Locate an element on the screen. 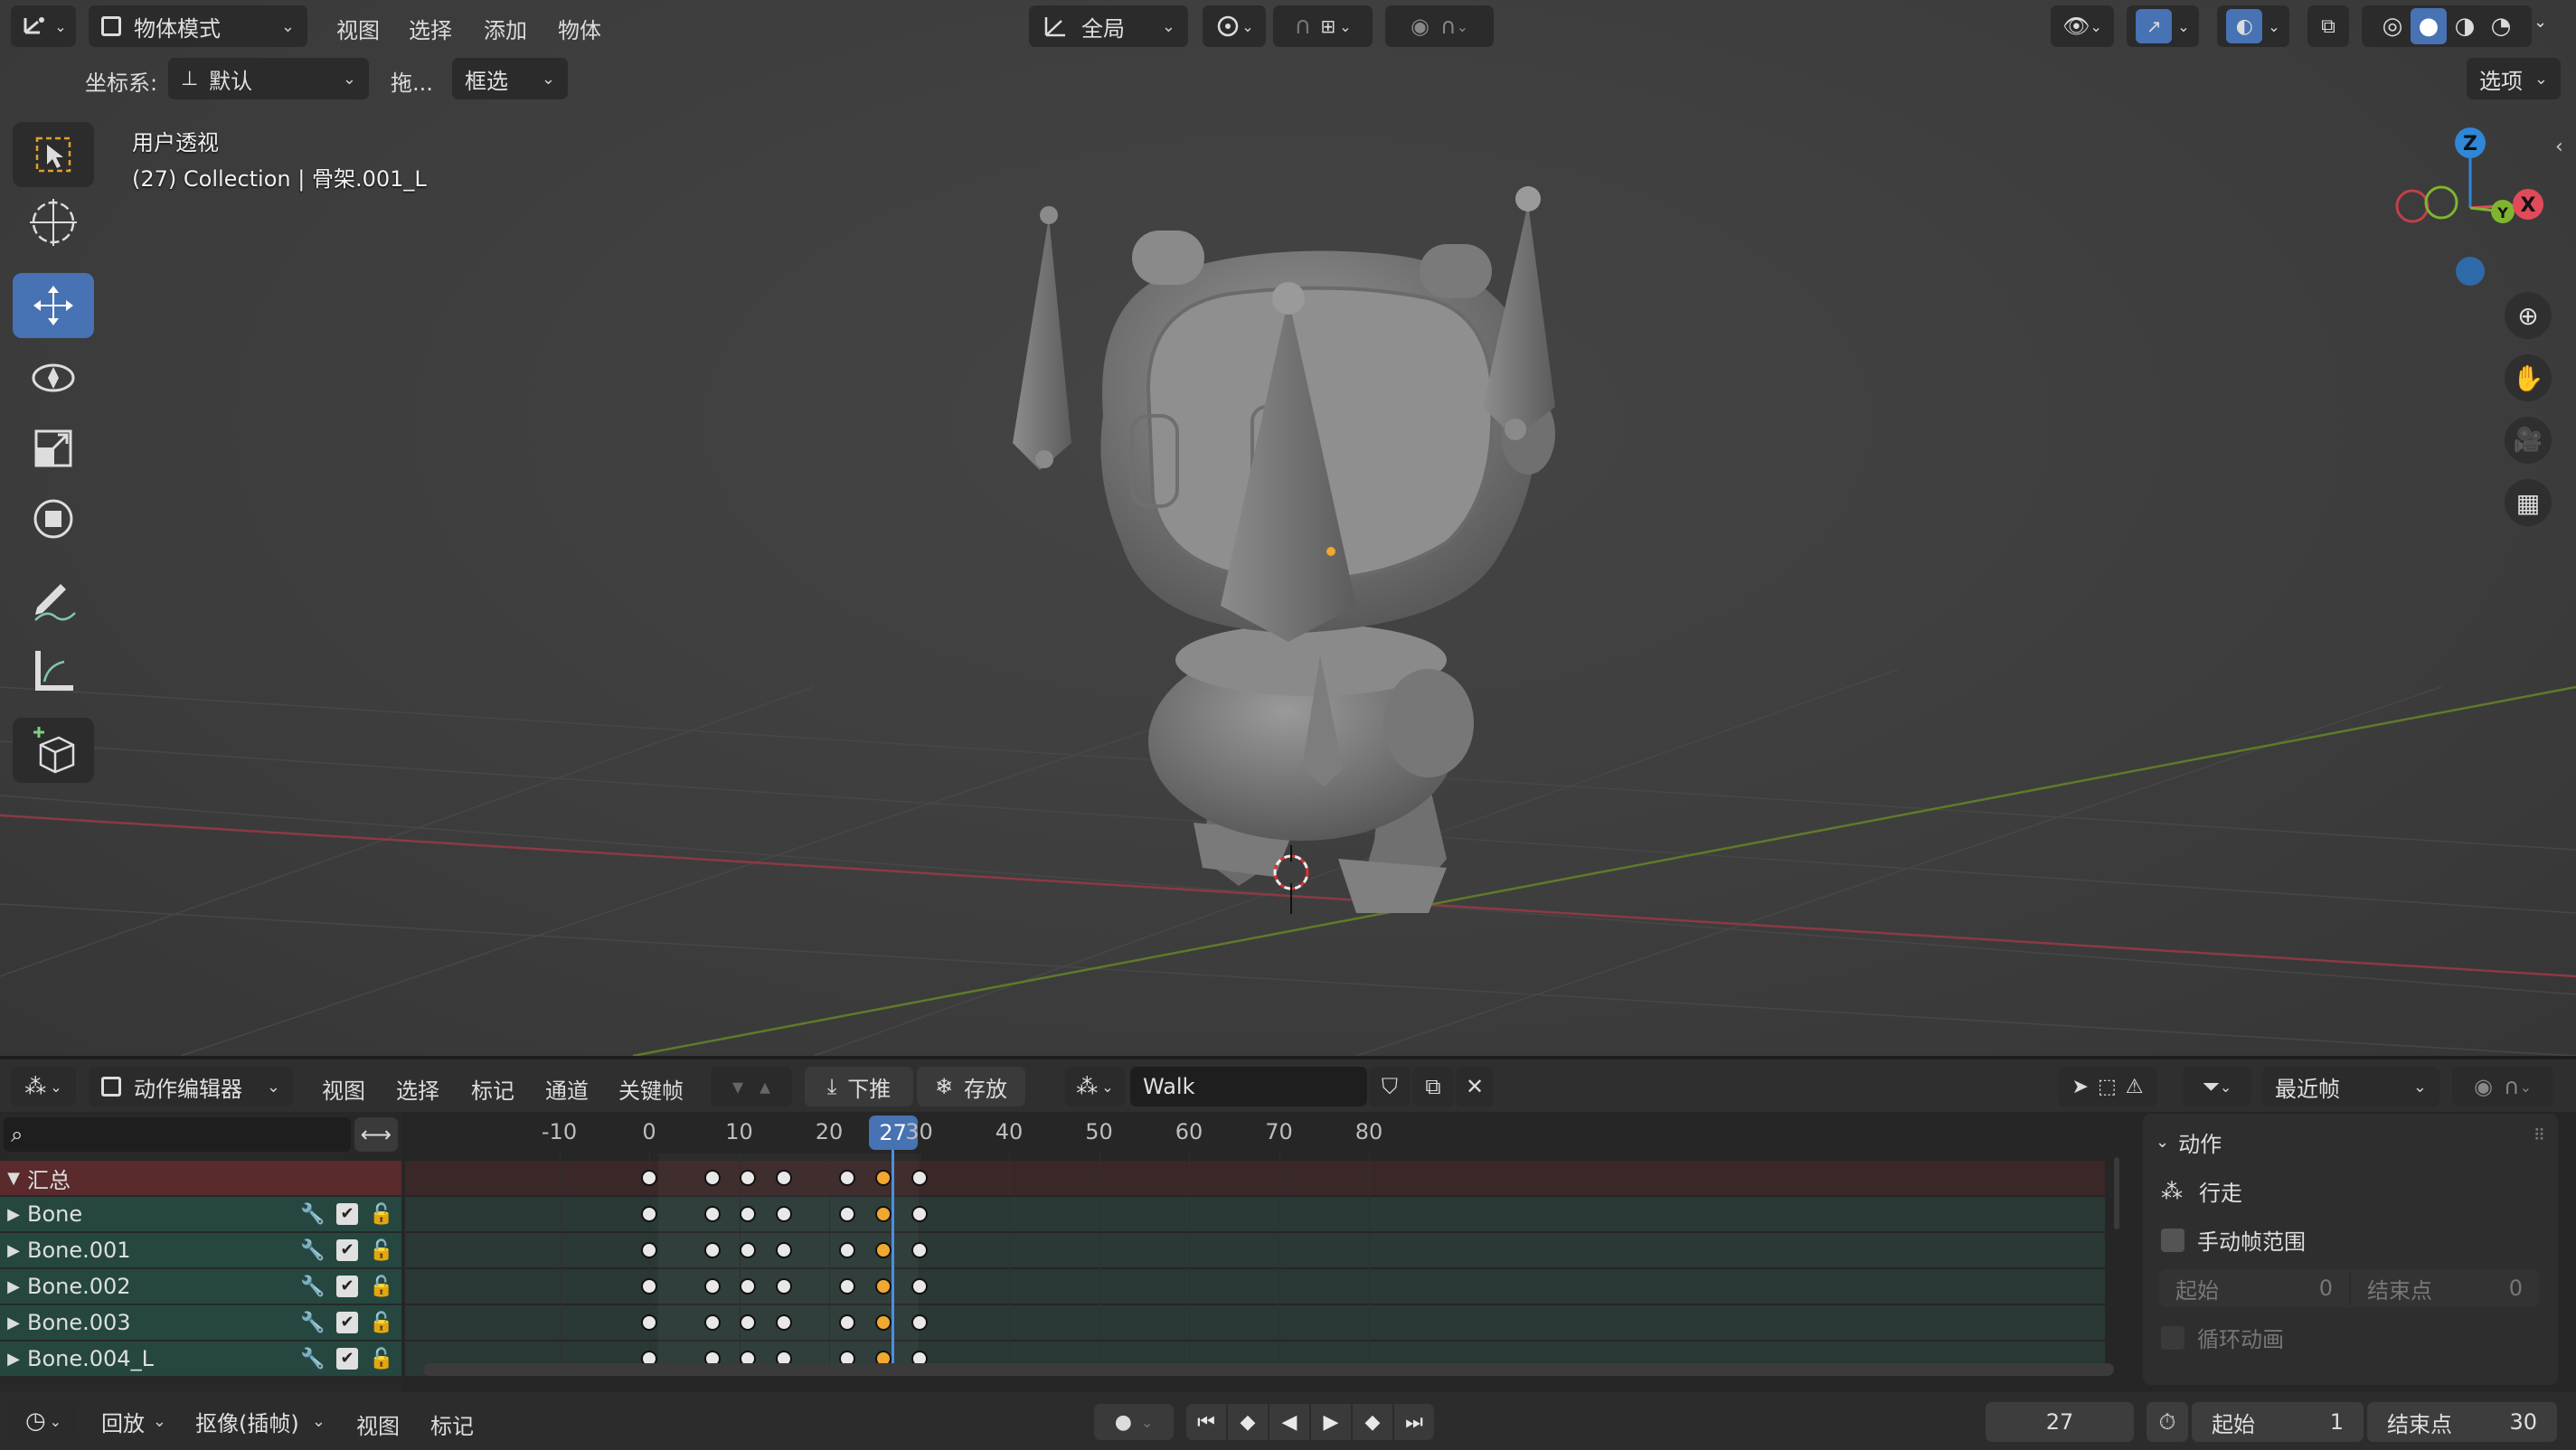  range-end-field: 结束点 0 is located at coordinates (2444, 1288).